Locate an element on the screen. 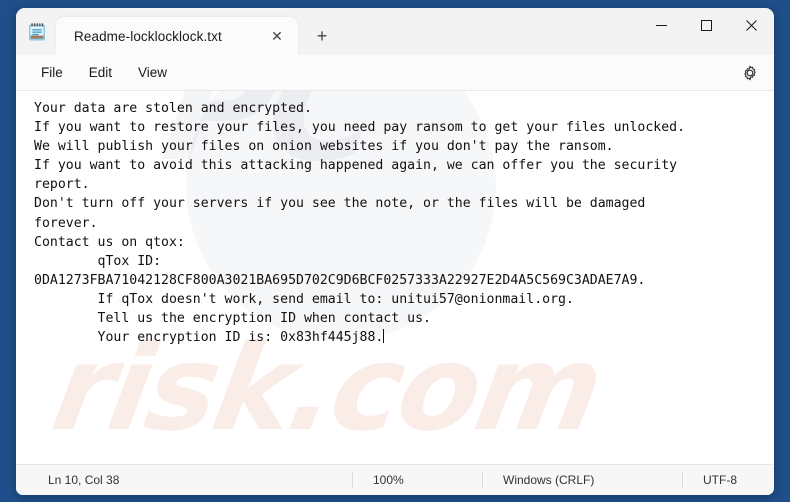  status-cursor-position: Ln 10, Col 38 is located at coordinates (84, 480).